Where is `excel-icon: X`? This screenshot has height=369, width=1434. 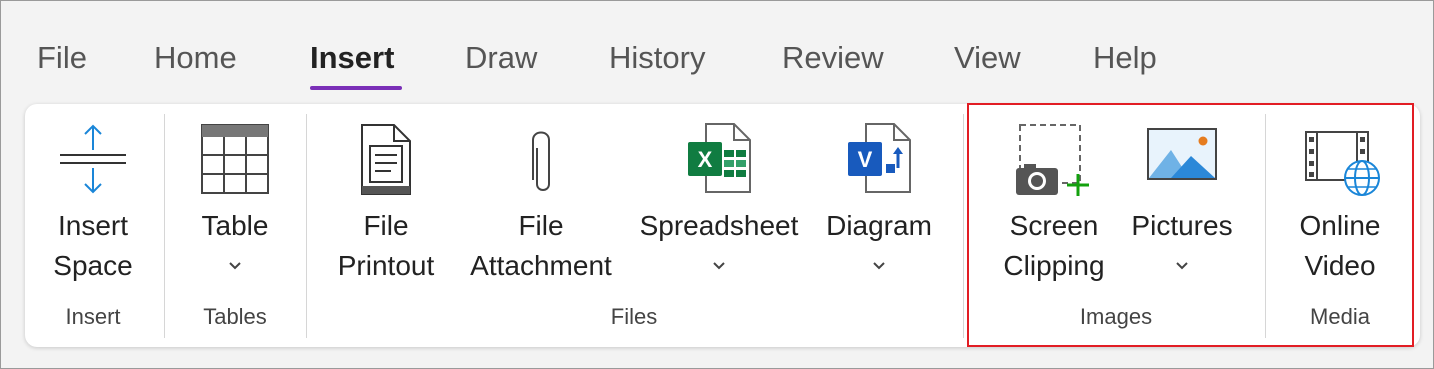 excel-icon: X is located at coordinates (719, 159).